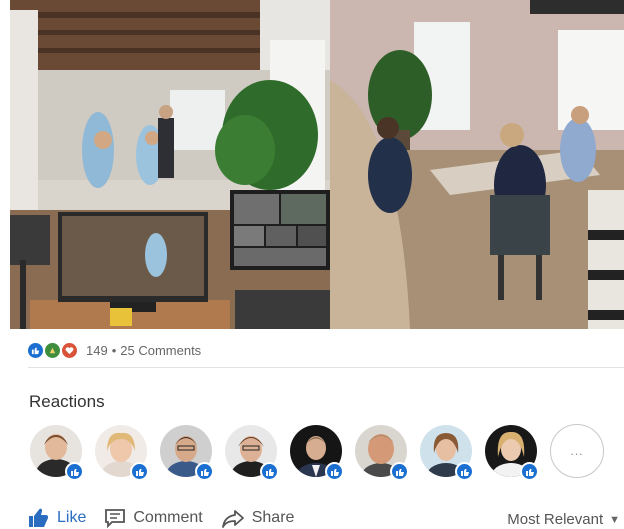 This screenshot has width=624, height=529. What do you see at coordinates (273, 517) in the screenshot?
I see `share-label: Share` at bounding box center [273, 517].